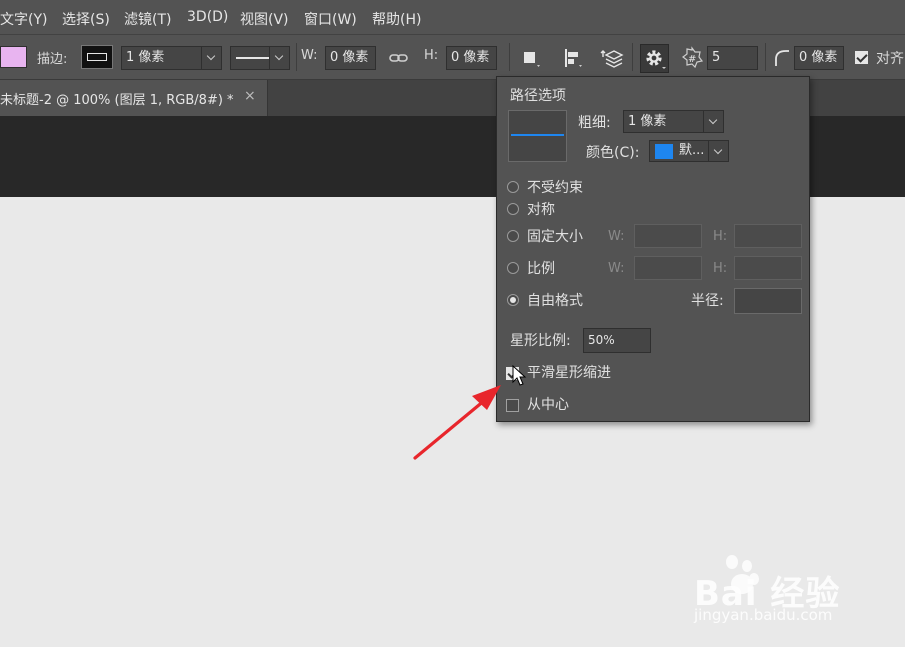 Image resolution: width=905 pixels, height=647 pixels. I want to click on symmetric-radio, so click(513, 209).